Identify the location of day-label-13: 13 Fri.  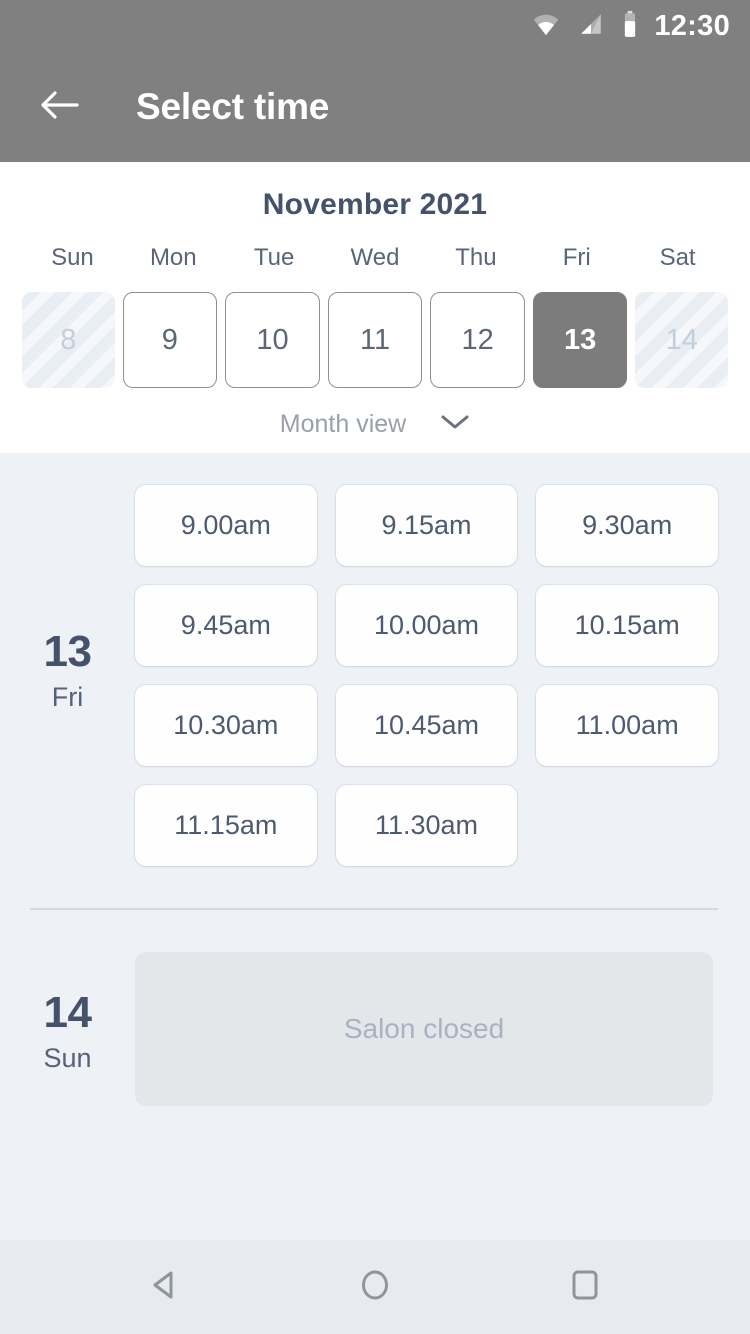
(67, 668).